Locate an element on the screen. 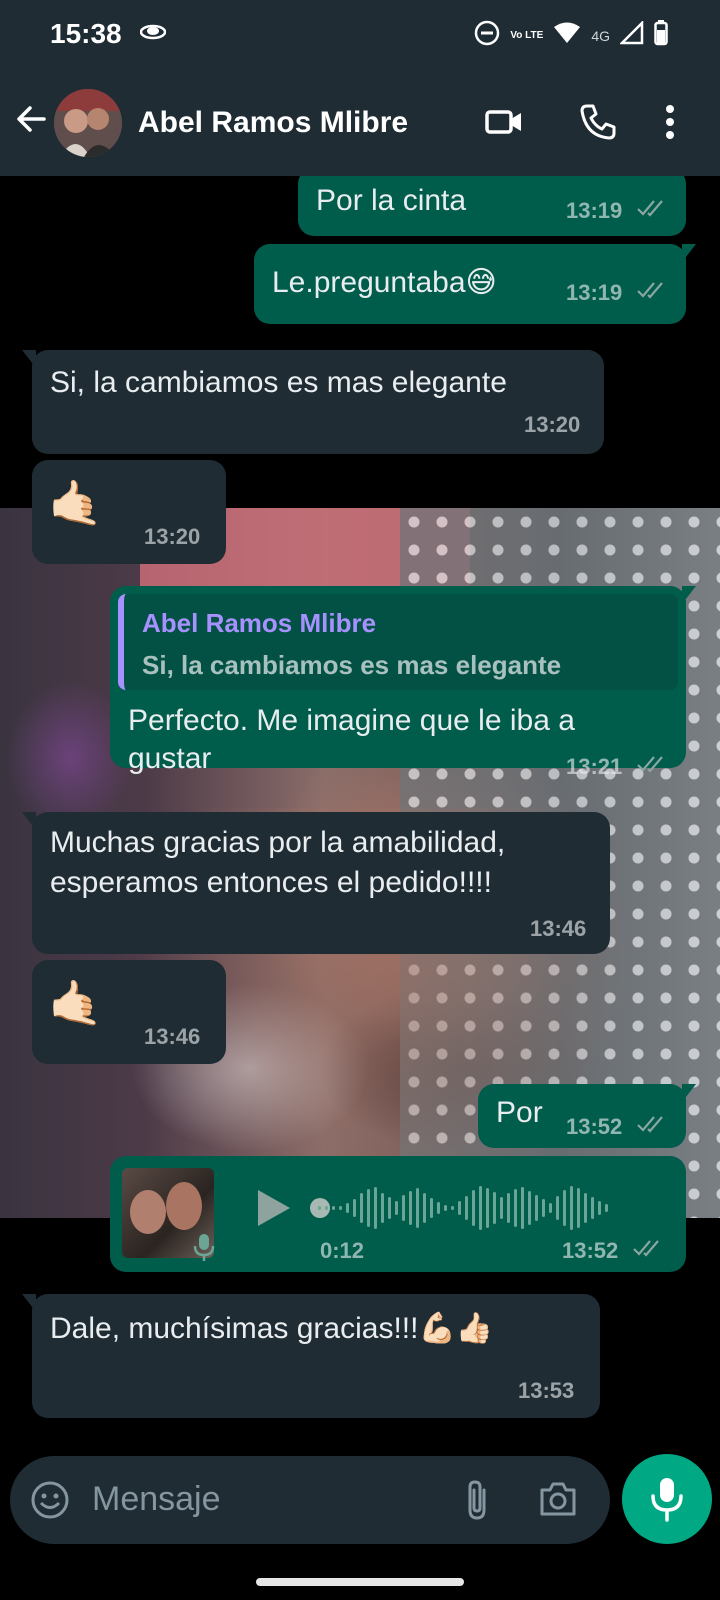  message-composer: Mensaje is located at coordinates (310, 1500).